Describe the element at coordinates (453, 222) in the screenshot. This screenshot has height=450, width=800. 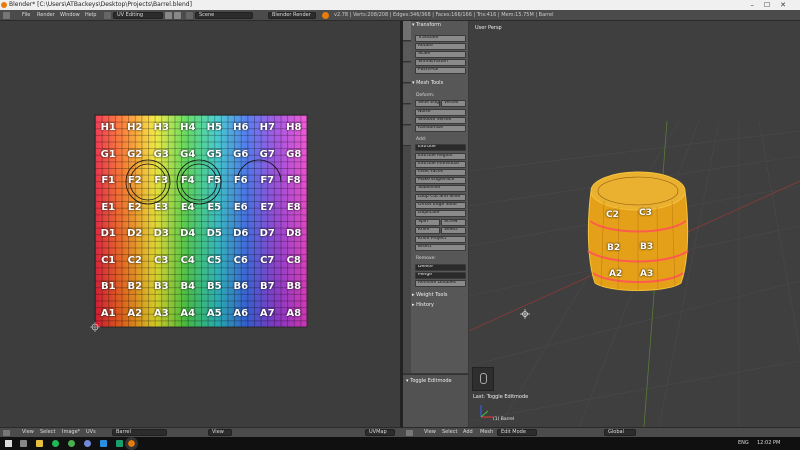
I see `screw-button: Screw` at that location.